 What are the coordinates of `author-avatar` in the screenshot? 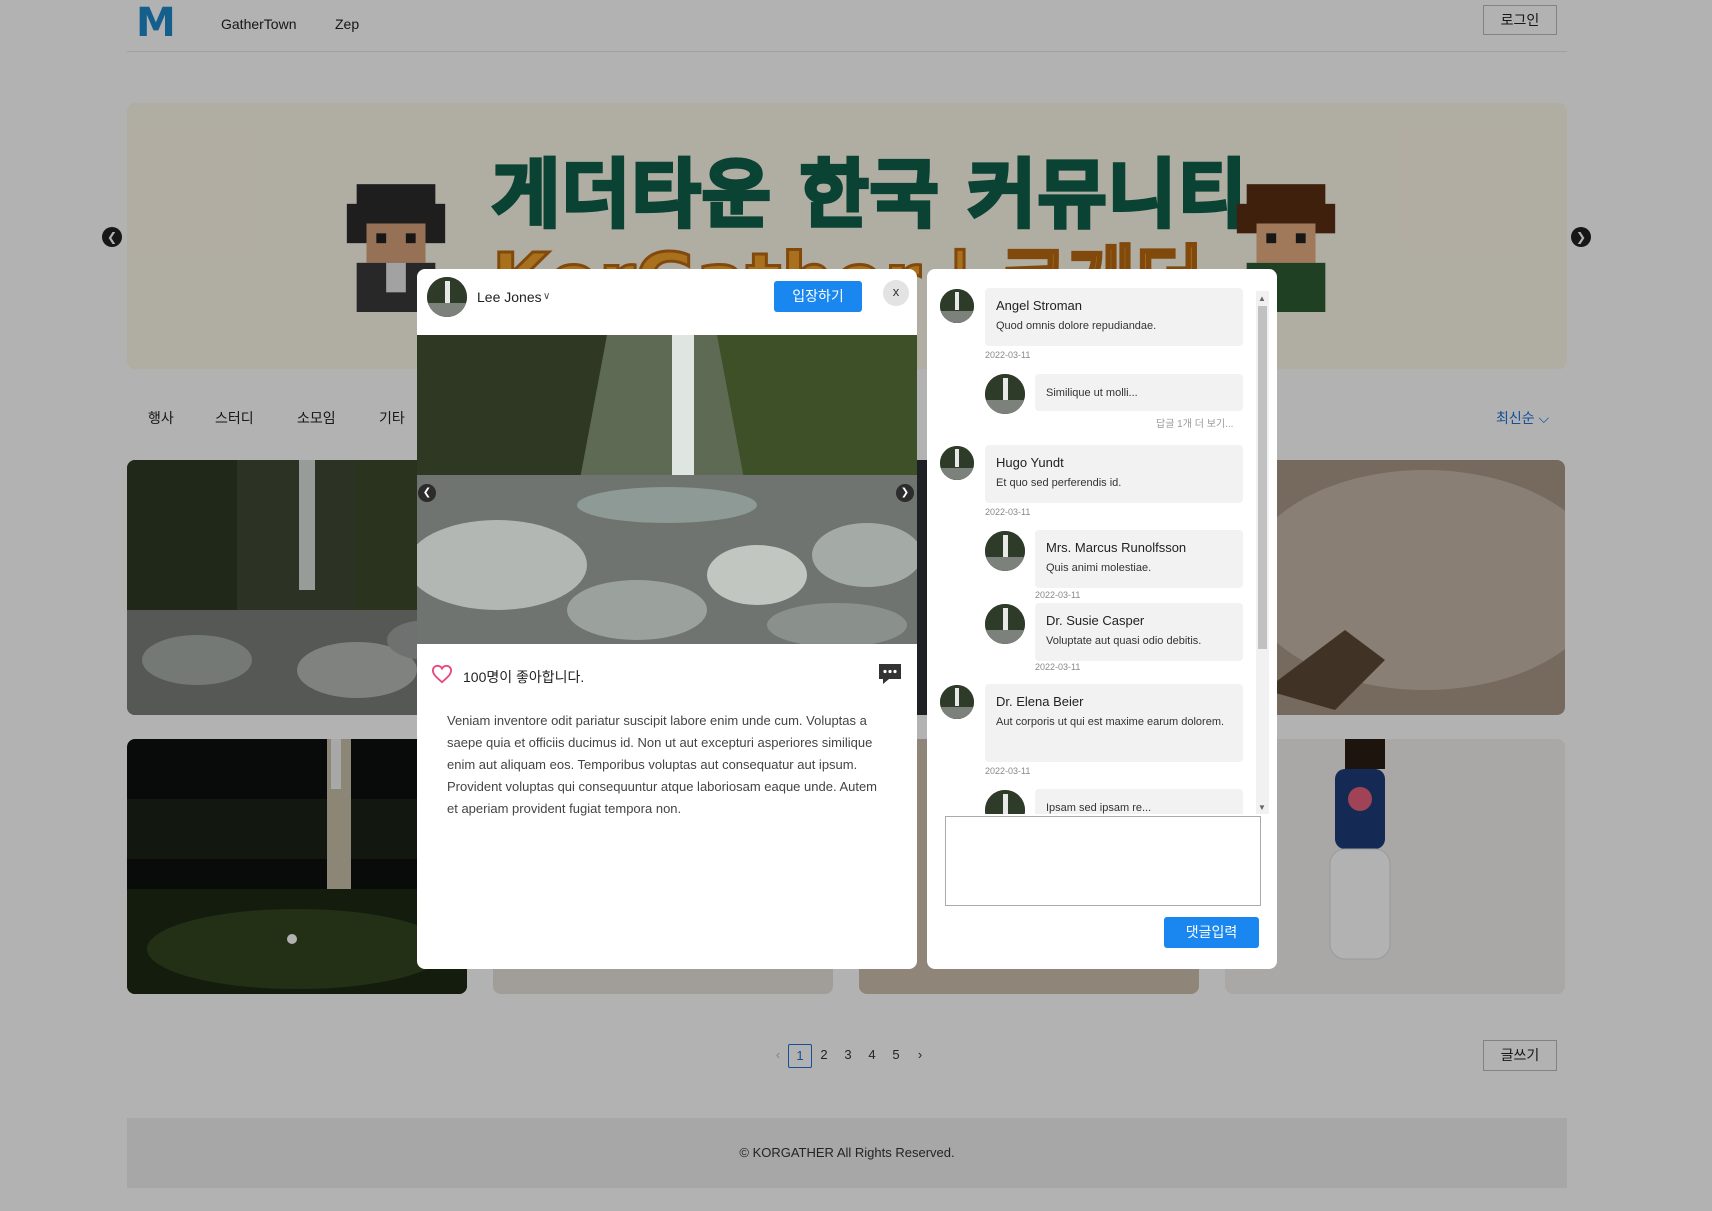 It's located at (447, 297).